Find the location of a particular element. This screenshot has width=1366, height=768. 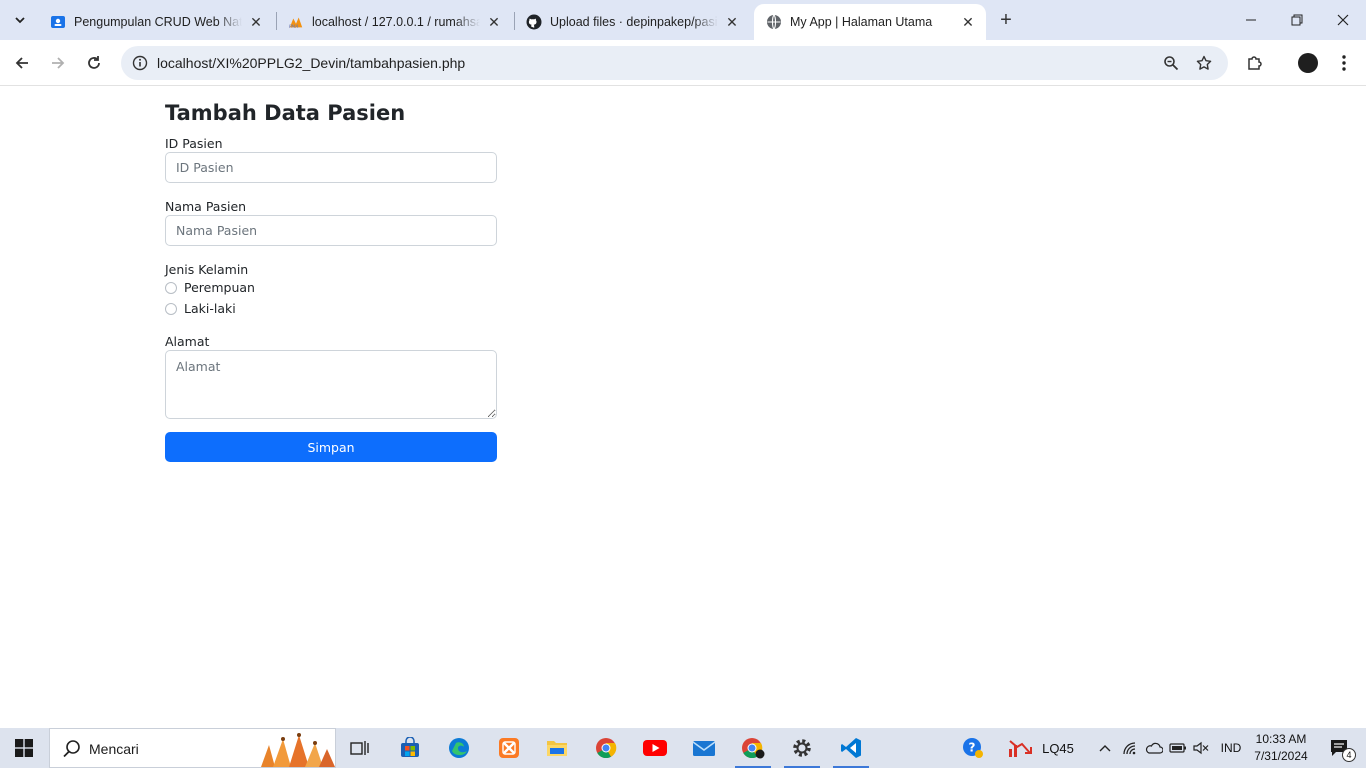

bookmark-star-icon is located at coordinates (1204, 63).